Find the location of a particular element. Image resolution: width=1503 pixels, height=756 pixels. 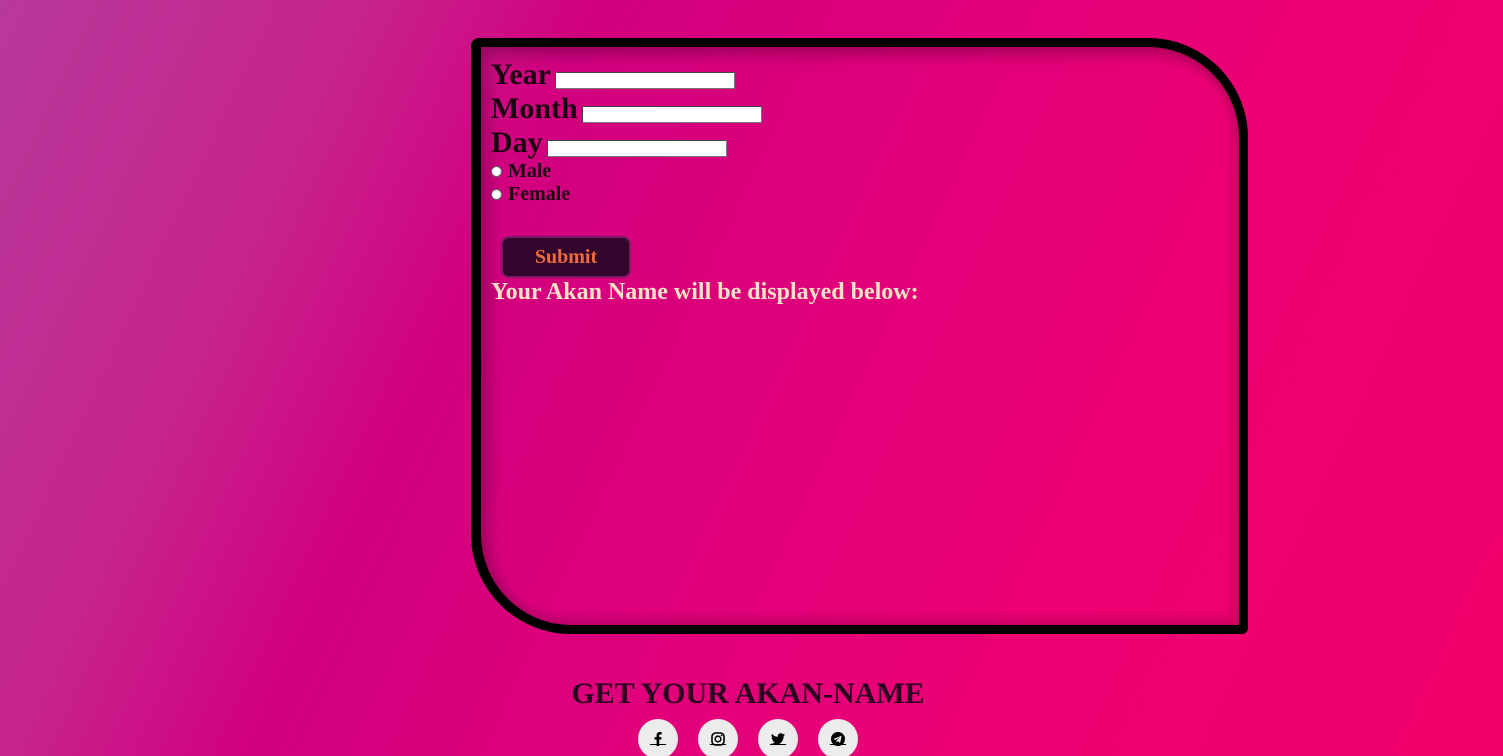

male-radio-label: Male is located at coordinates (529, 171).